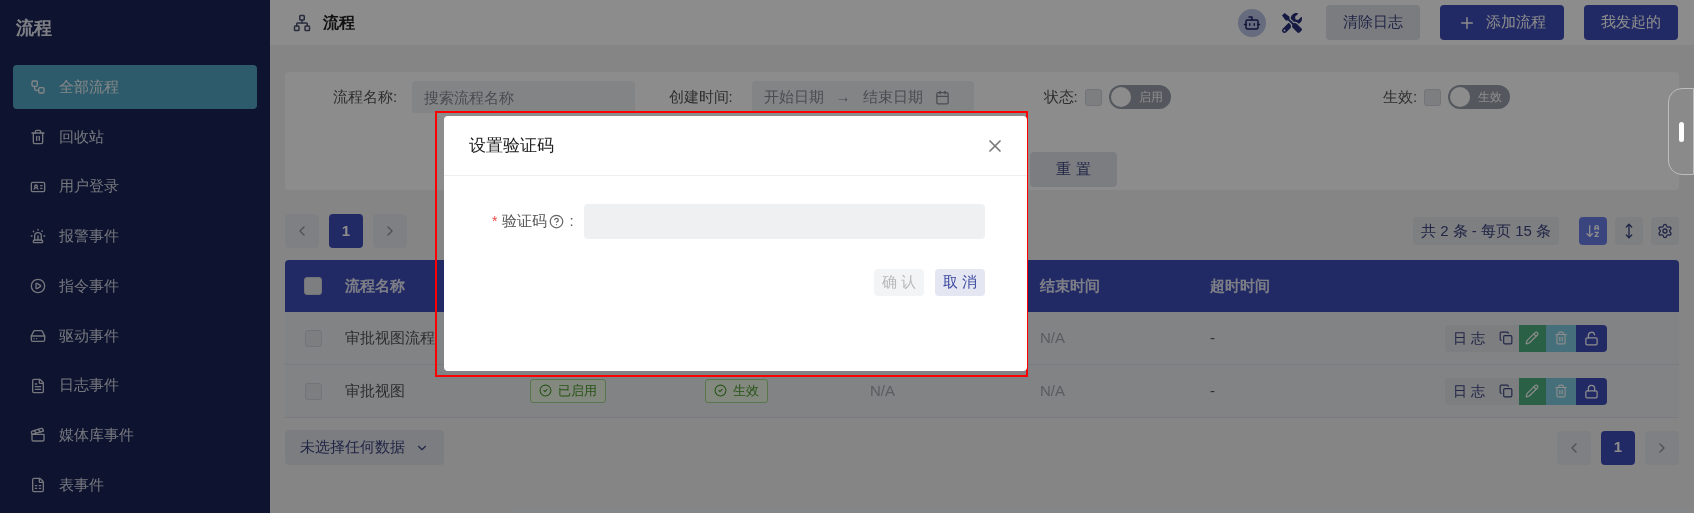 The width and height of the screenshot is (1694, 513). What do you see at coordinates (135, 137) in the screenshot?
I see `sidebar-item: 回收站` at bounding box center [135, 137].